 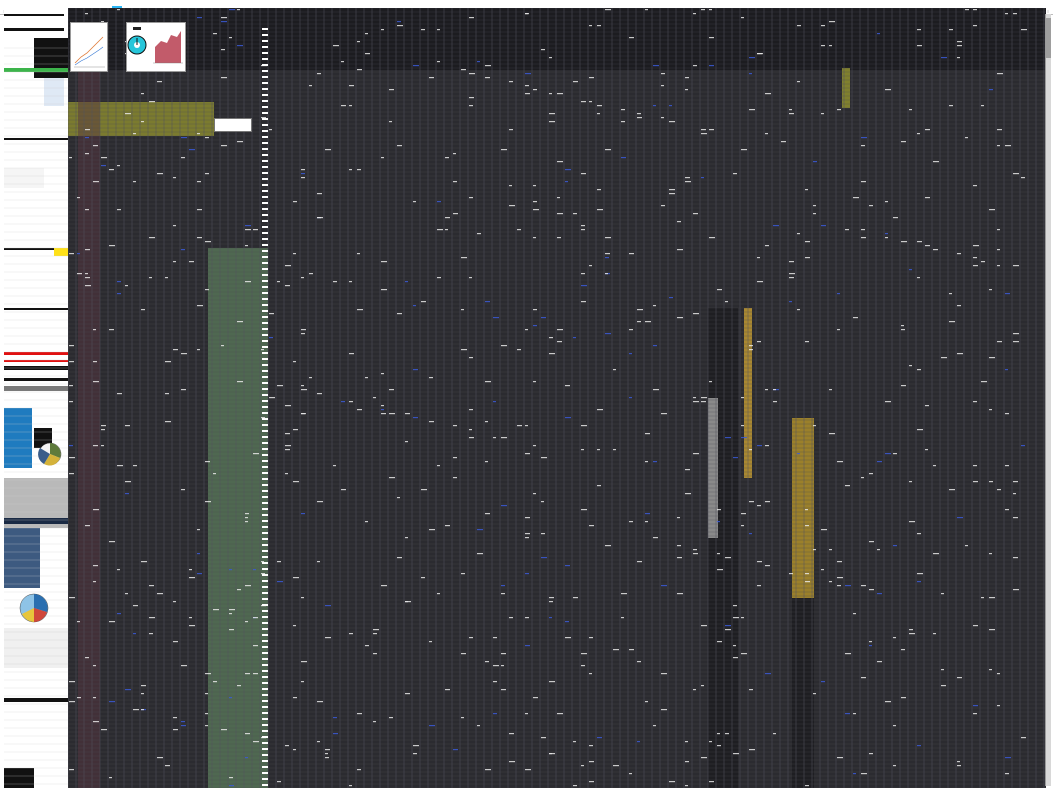 What do you see at coordinates (156, 47) in the screenshot?
I see `stopwatch-chart` at bounding box center [156, 47].